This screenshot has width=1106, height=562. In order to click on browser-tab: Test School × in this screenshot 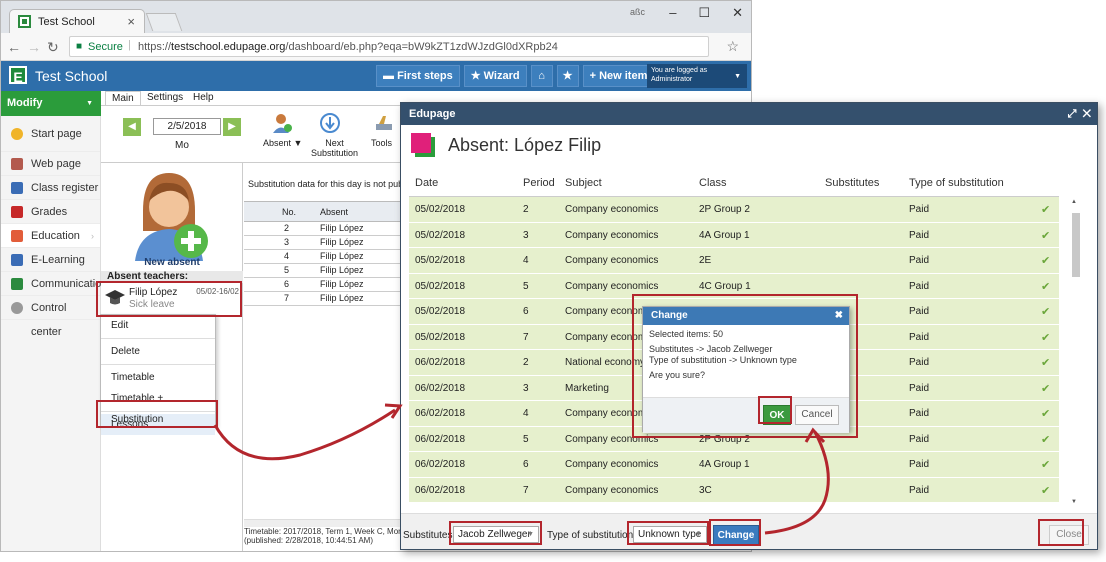, I will do `click(77, 21)`.